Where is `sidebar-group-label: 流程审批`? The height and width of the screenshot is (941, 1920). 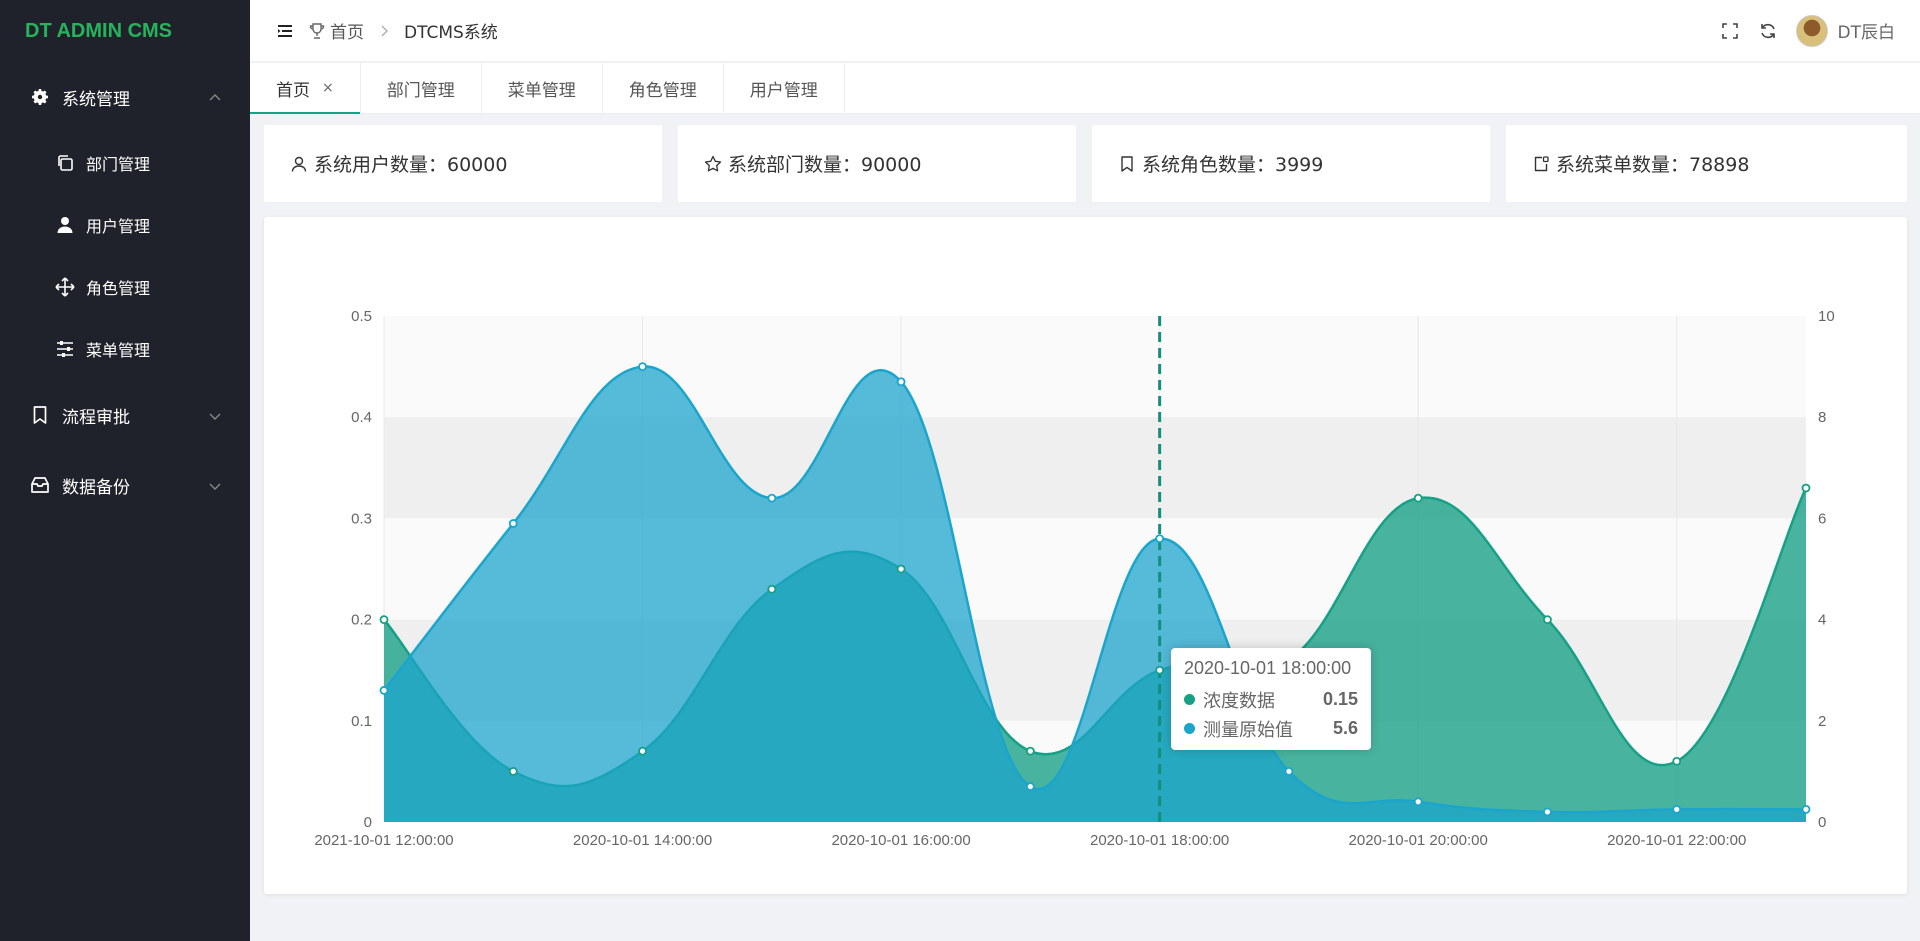 sidebar-group-label: 流程审批 is located at coordinates (96, 417).